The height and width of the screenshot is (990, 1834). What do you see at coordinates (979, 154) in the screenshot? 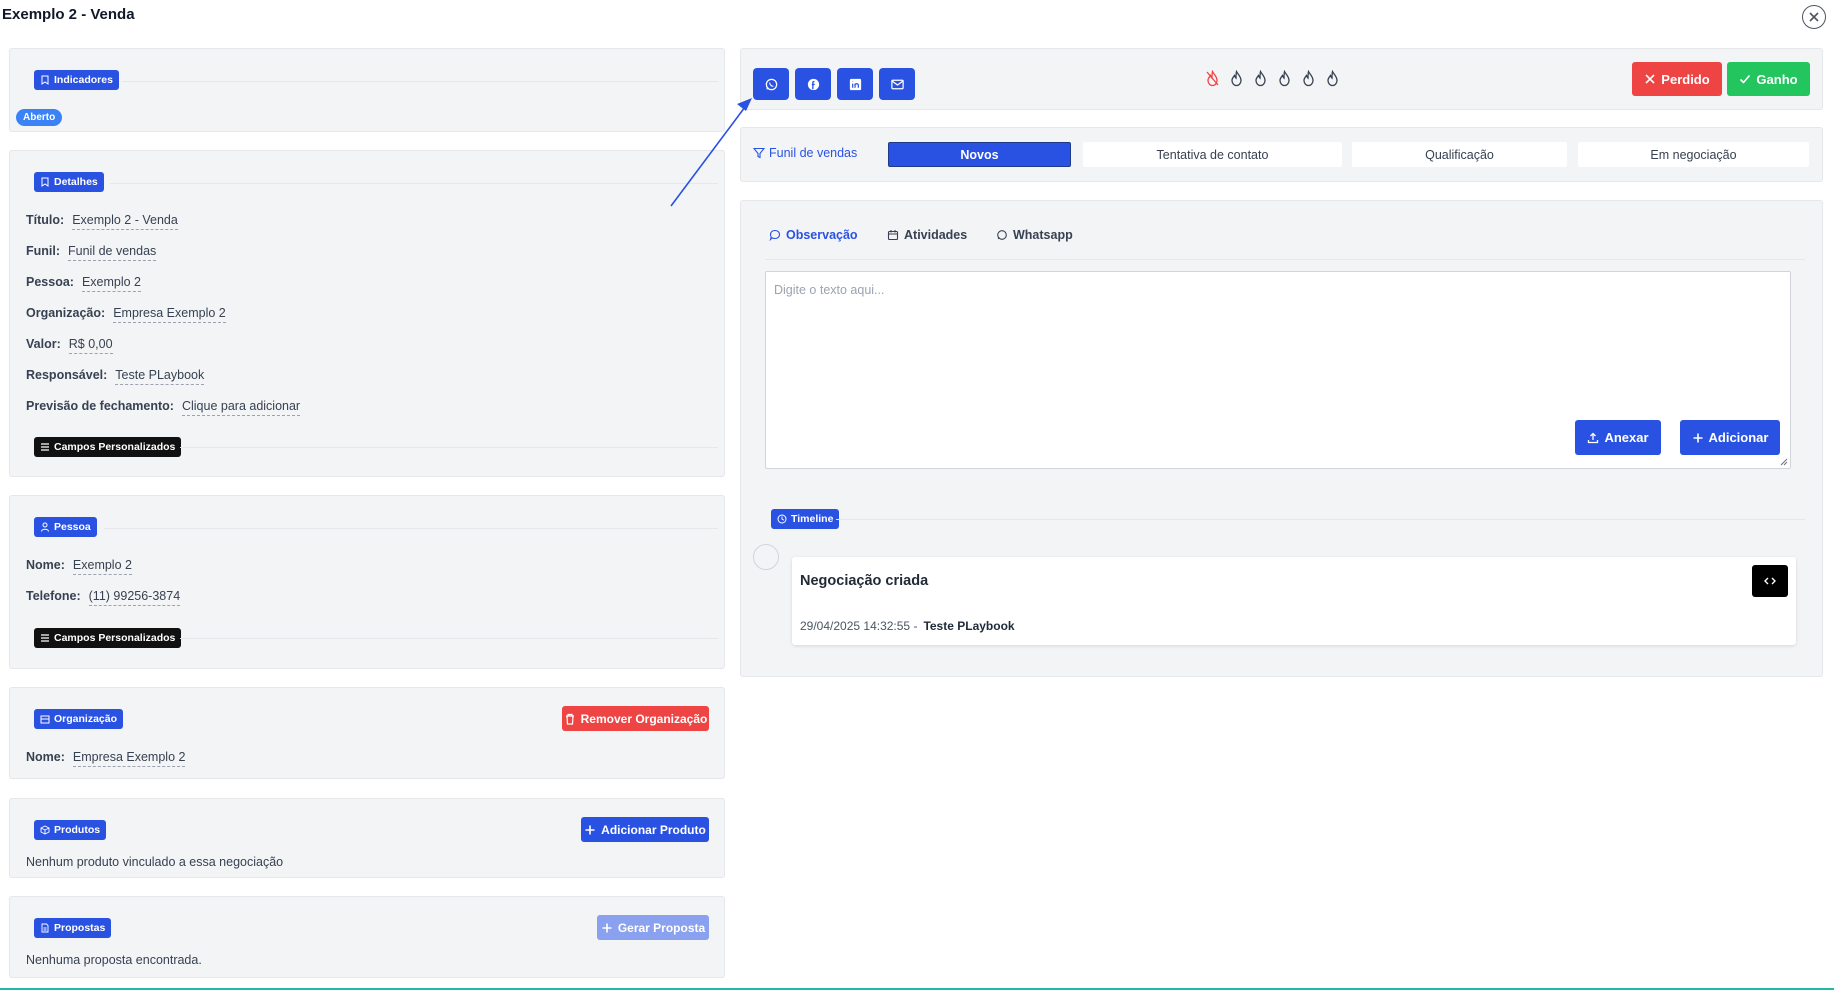
I see `stage-novos: Novos` at bounding box center [979, 154].